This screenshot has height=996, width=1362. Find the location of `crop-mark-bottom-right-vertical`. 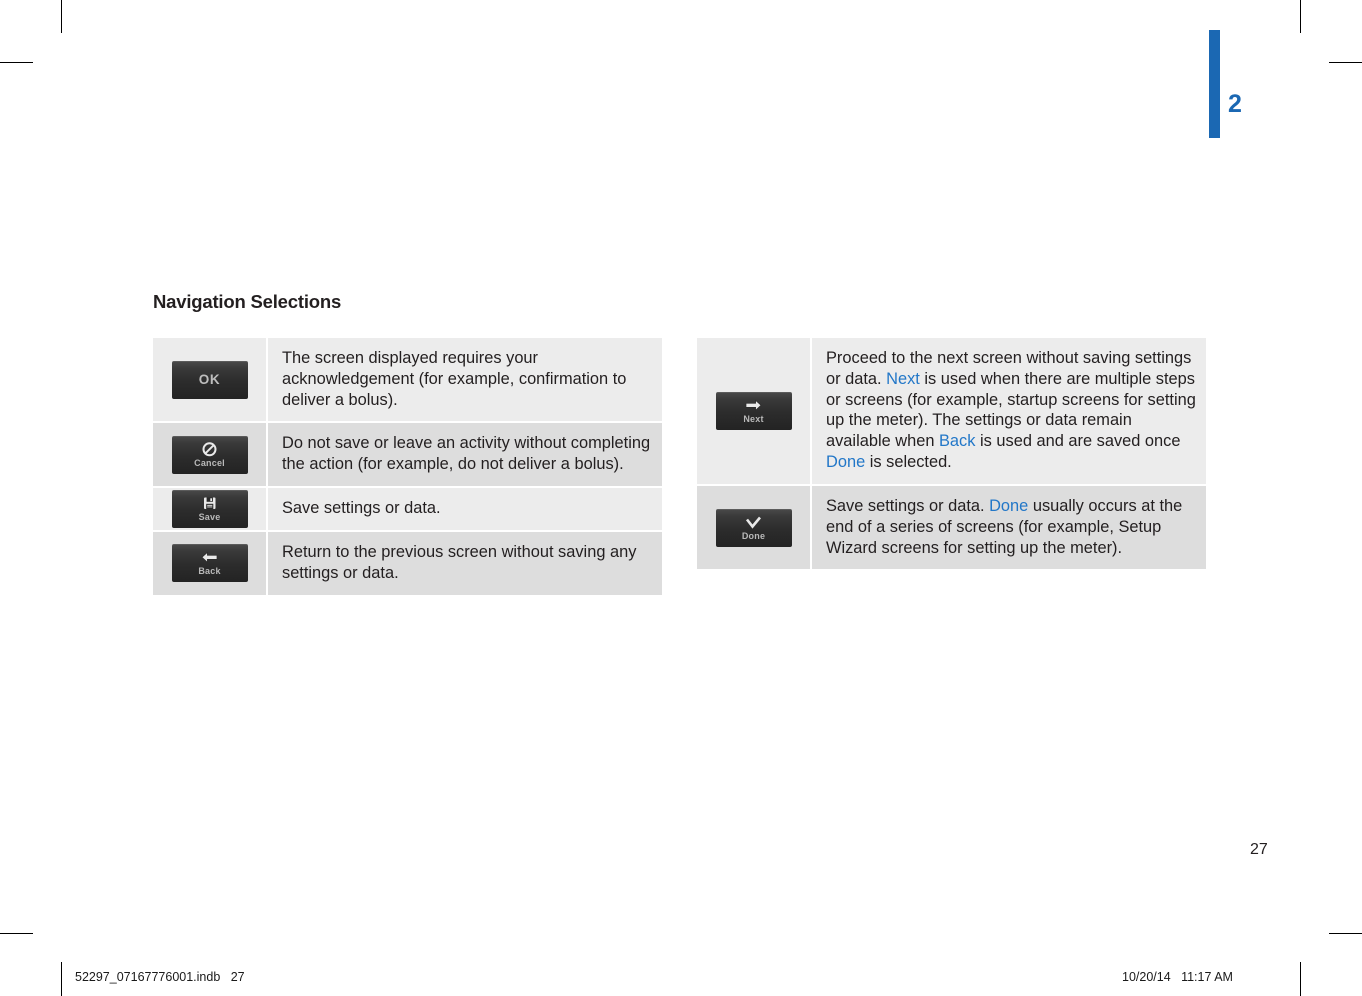

crop-mark-bottom-right-vertical is located at coordinates (1301, 979).